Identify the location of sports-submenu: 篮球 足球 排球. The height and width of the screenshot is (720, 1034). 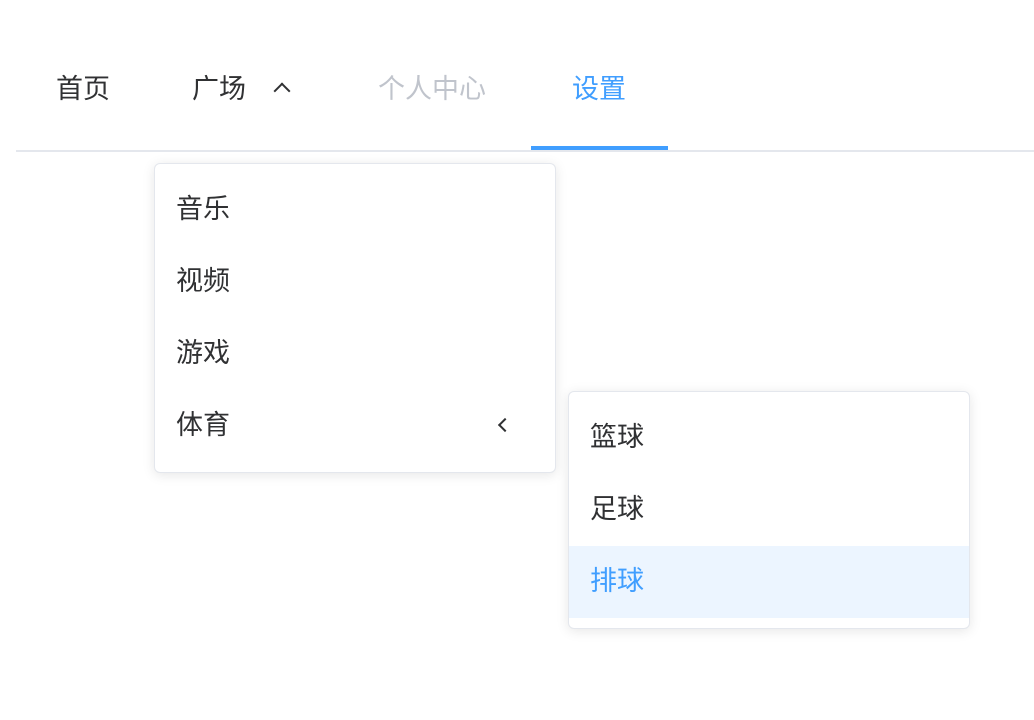
(769, 510).